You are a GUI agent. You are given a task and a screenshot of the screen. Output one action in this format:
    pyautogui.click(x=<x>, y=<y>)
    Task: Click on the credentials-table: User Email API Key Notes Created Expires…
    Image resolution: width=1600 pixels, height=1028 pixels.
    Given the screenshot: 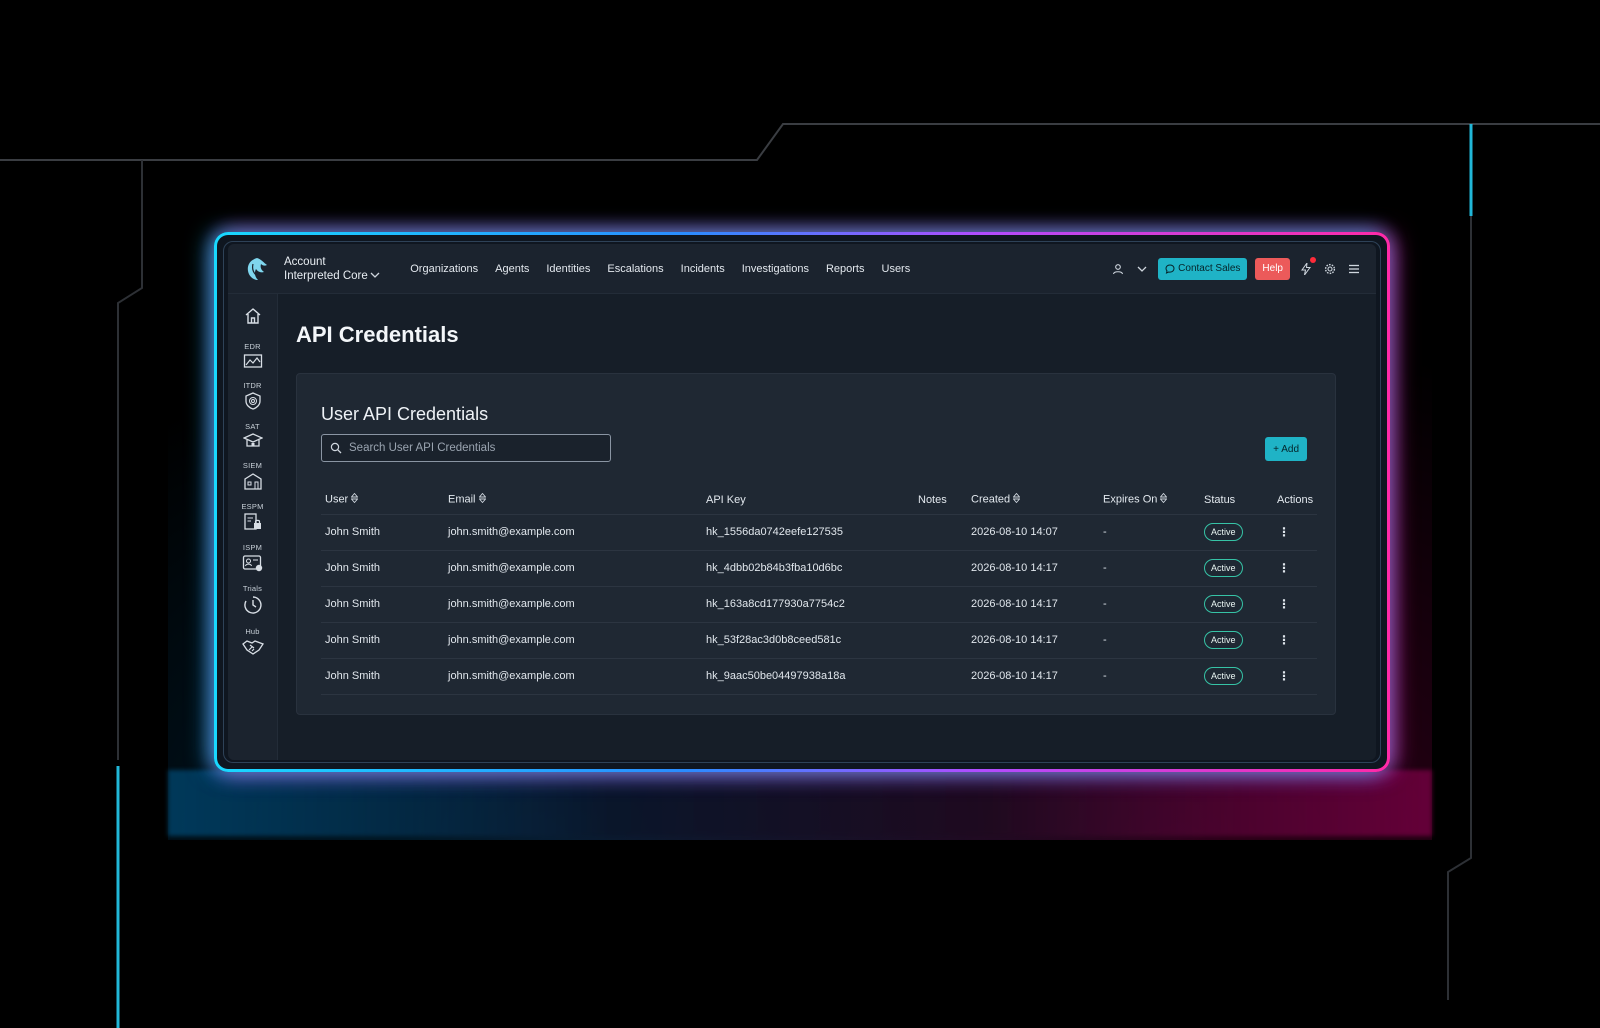 What is the action you would take?
    pyautogui.click(x=819, y=590)
    